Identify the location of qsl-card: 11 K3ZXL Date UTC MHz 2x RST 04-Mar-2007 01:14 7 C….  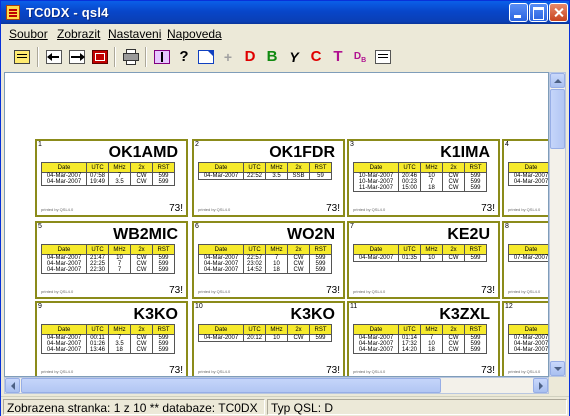
(423, 338).